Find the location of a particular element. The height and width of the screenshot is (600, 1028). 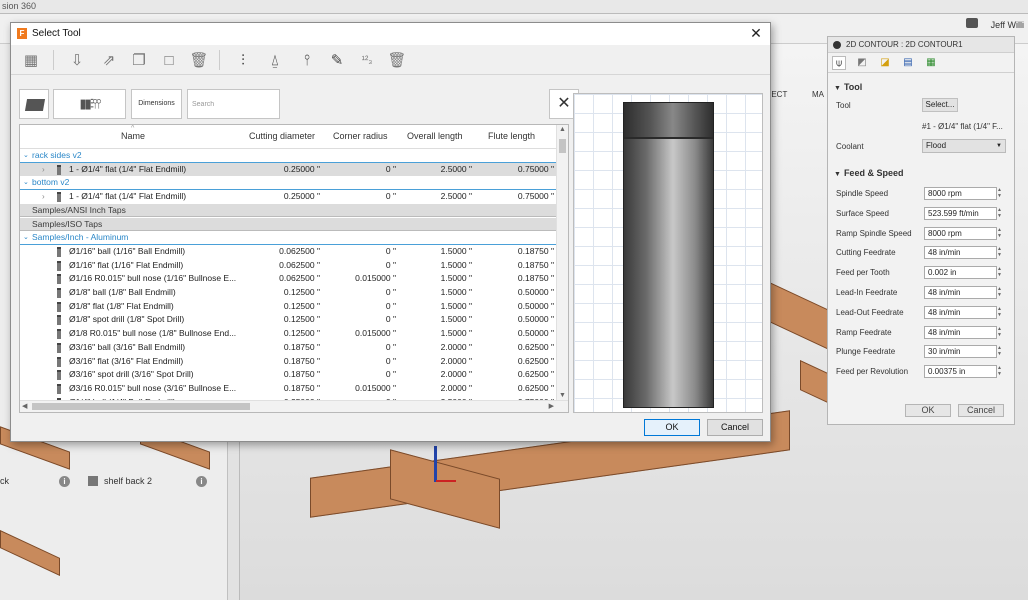

field-input: 0.002 in is located at coordinates (960, 273).